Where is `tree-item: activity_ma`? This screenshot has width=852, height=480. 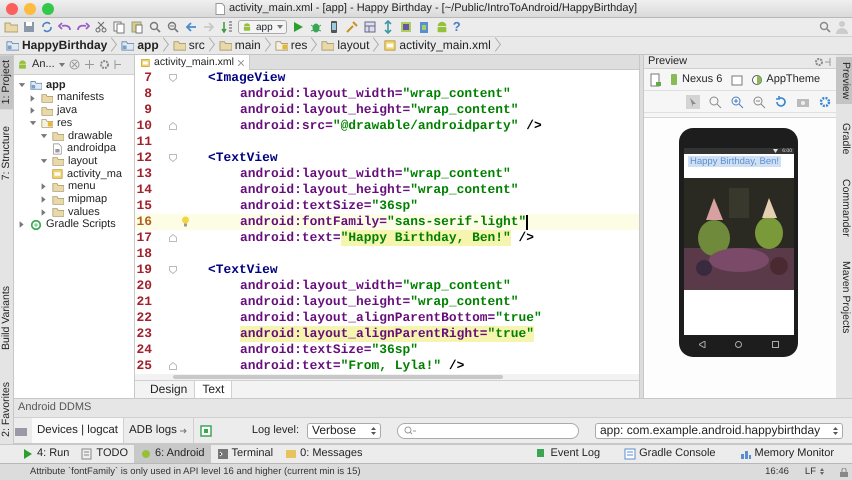 tree-item: activity_ma is located at coordinates (74, 174).